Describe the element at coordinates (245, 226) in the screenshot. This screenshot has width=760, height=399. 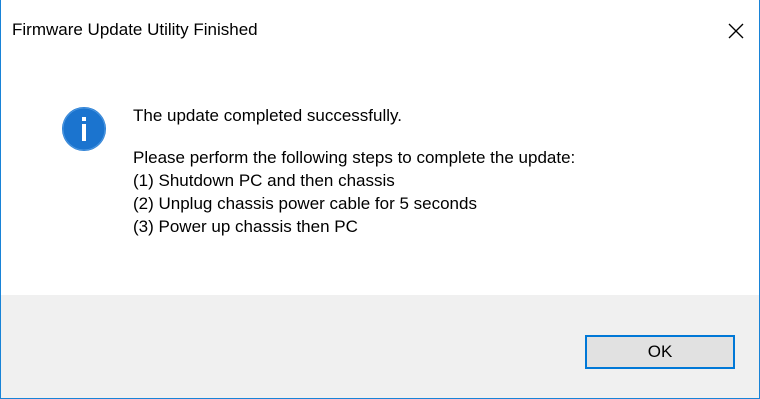
I see `step-3: (3) Power up chassis then PC` at that location.